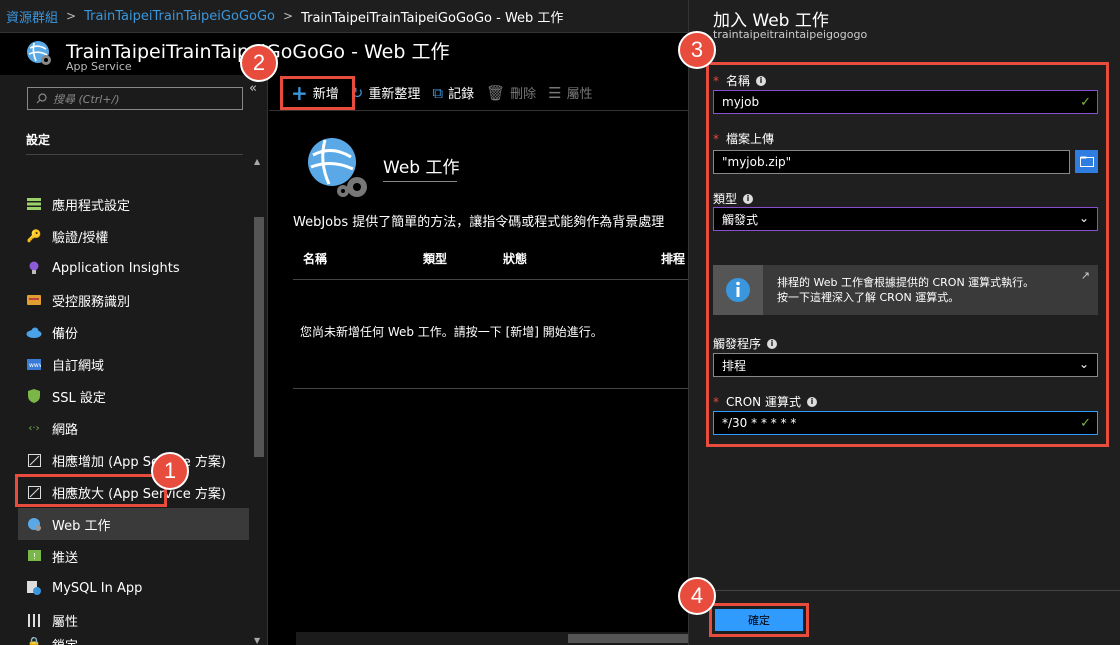 The height and width of the screenshot is (645, 1120). What do you see at coordinates (490, 279) in the screenshot?
I see `table-divider` at bounding box center [490, 279].